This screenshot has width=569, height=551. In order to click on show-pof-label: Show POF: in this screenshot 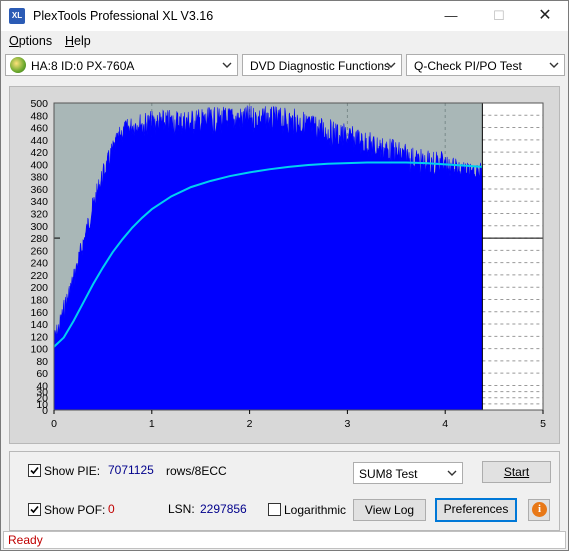, I will do `click(75, 510)`.